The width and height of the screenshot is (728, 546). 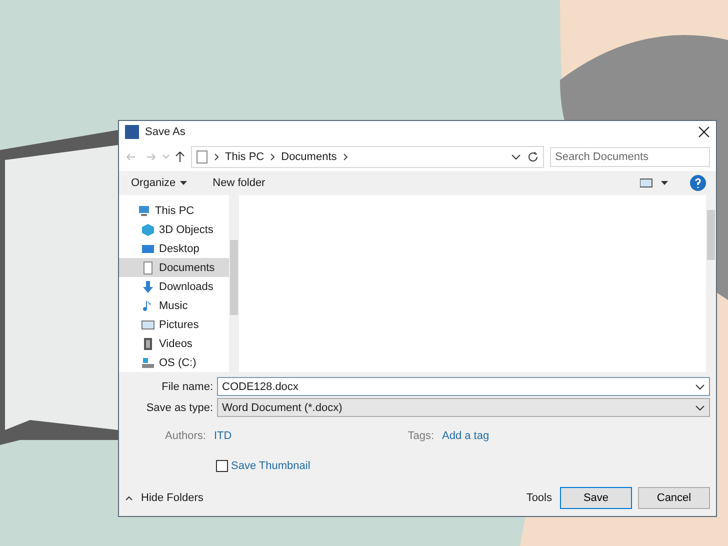 What do you see at coordinates (466, 436) in the screenshot?
I see `add-tag-link: Add a tag` at bounding box center [466, 436].